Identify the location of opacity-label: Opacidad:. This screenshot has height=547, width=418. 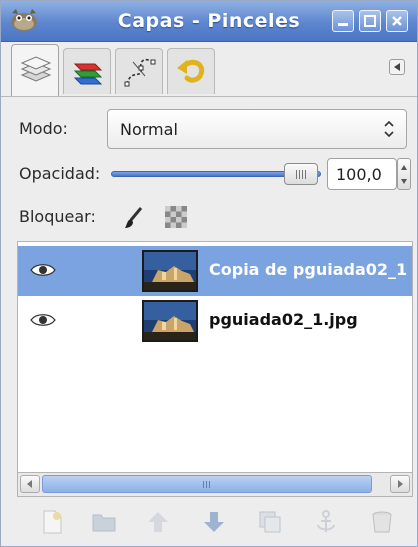
(60, 173).